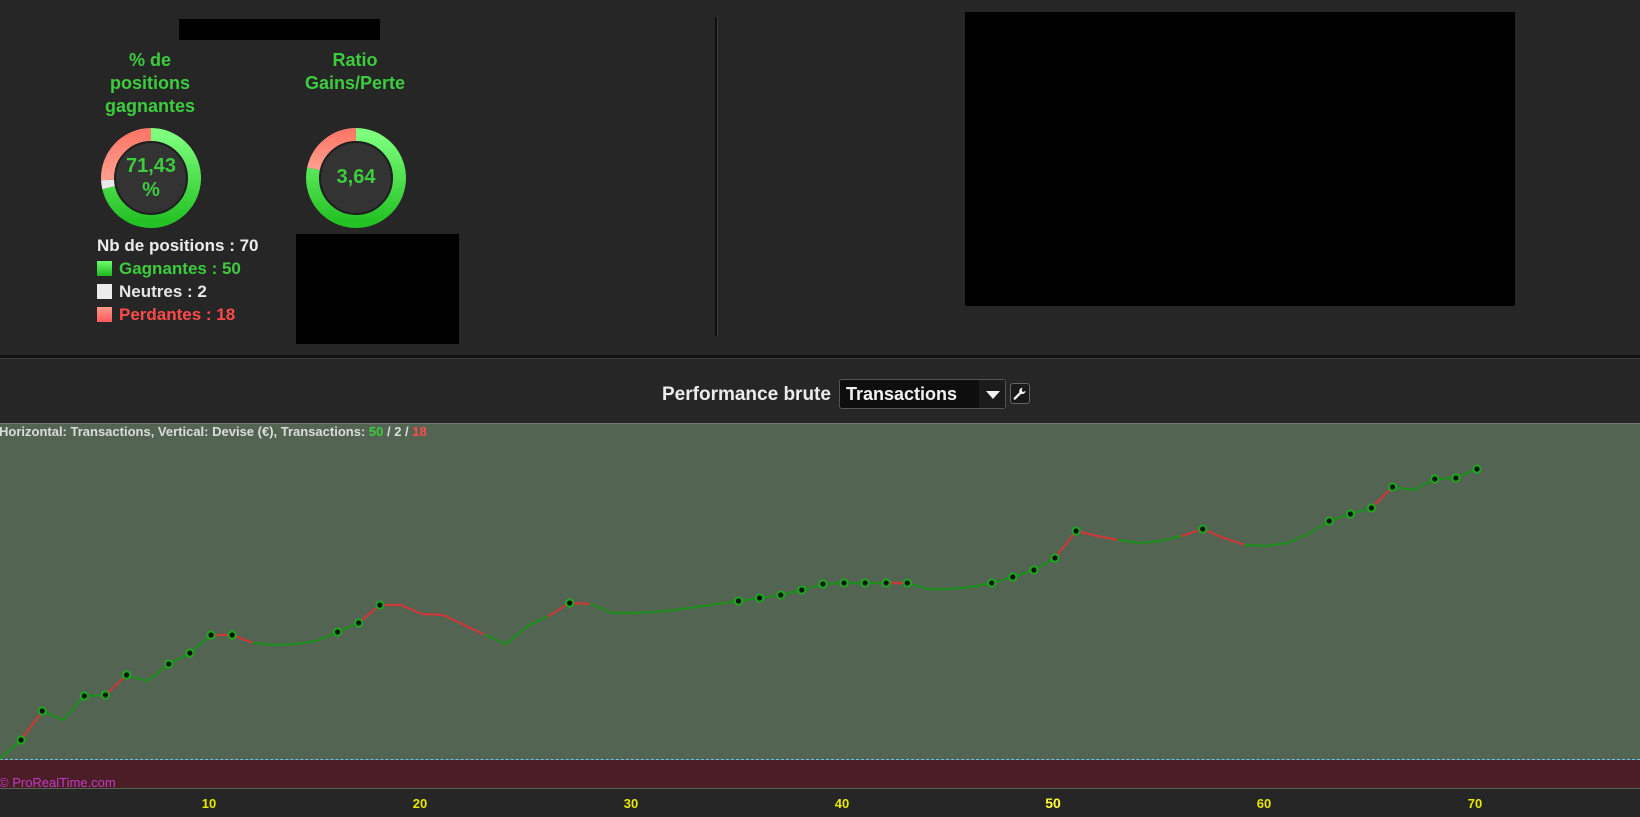 This screenshot has width=1640, height=817. Describe the element at coordinates (151, 166) in the screenshot. I see `gauge-value-line: 71,43` at that location.